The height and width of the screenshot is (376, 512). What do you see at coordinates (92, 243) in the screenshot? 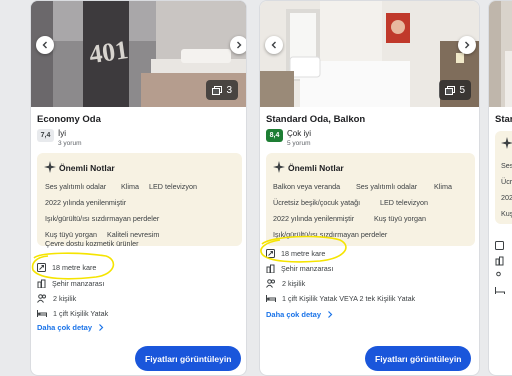
I see `note-item: Çevre dostu kozmetik ürünler` at bounding box center [92, 243].